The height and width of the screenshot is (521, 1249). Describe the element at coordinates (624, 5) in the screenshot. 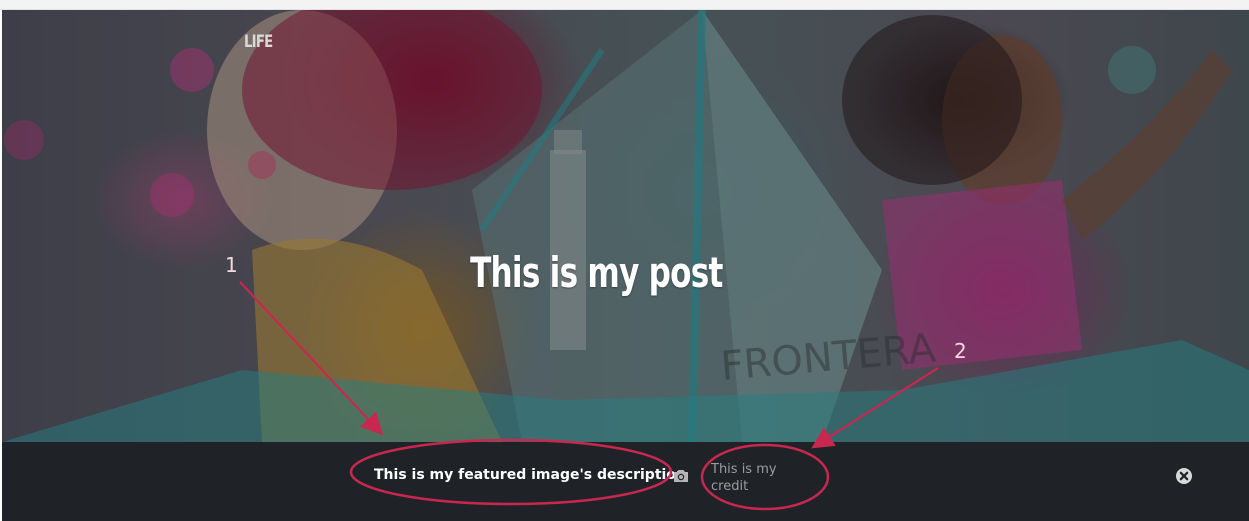

I see `top-bar` at that location.